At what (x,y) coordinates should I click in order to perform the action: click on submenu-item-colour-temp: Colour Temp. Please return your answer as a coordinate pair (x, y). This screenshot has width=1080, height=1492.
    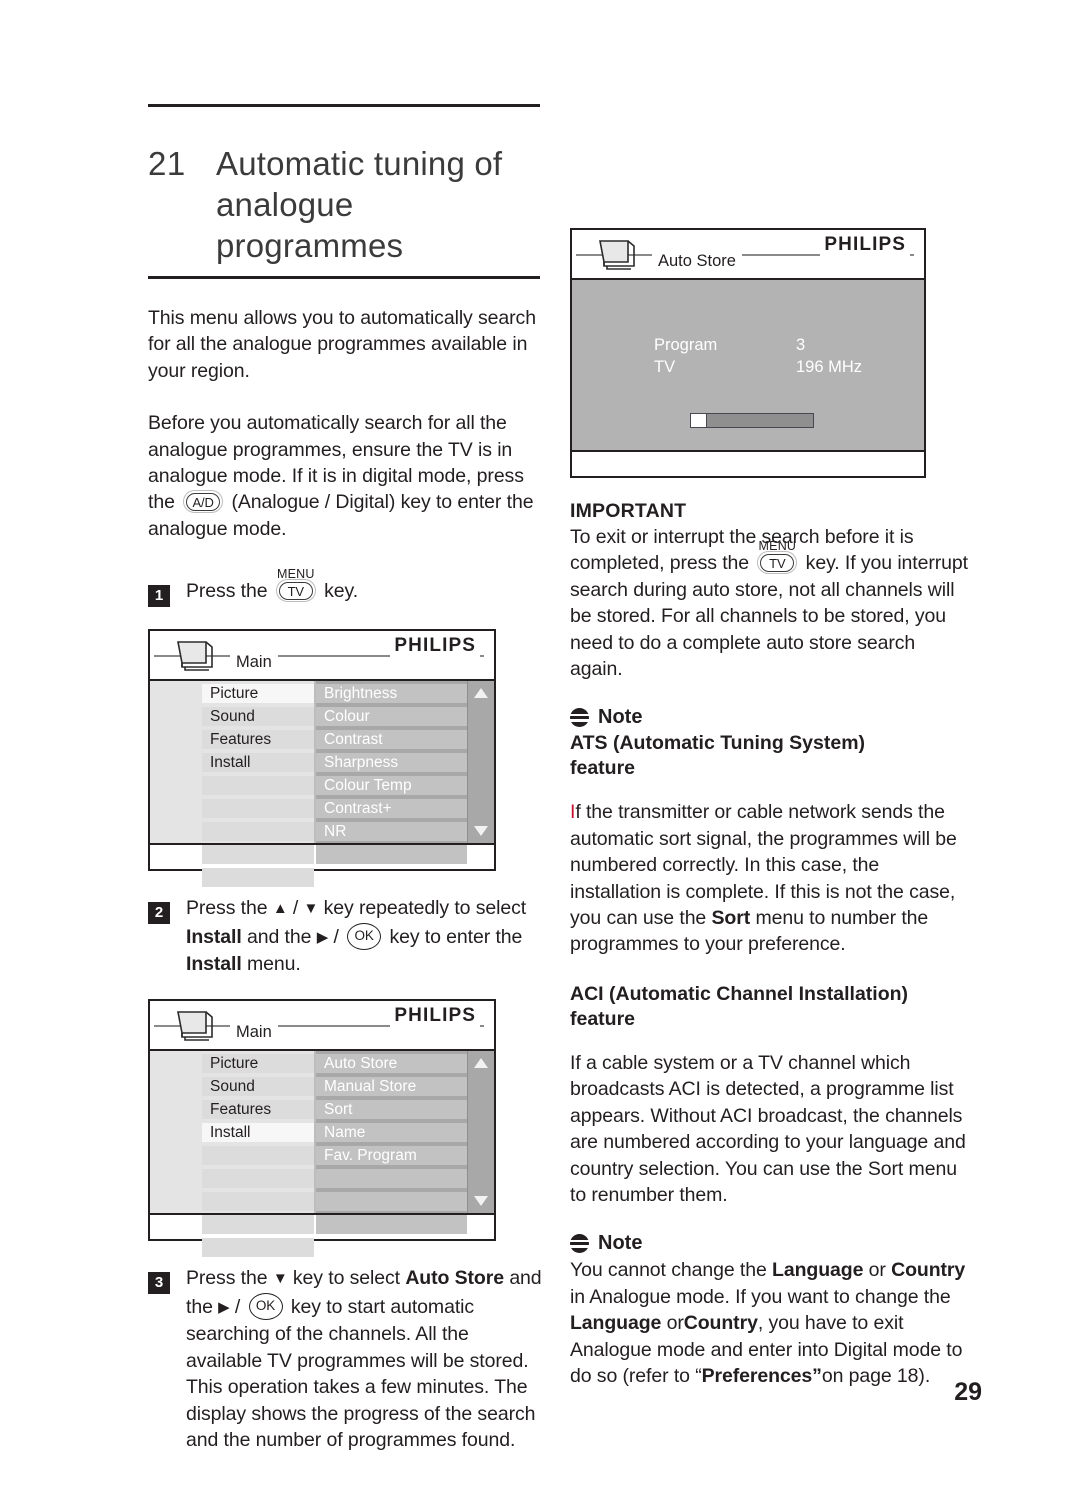
    Looking at the image, I should click on (391, 786).